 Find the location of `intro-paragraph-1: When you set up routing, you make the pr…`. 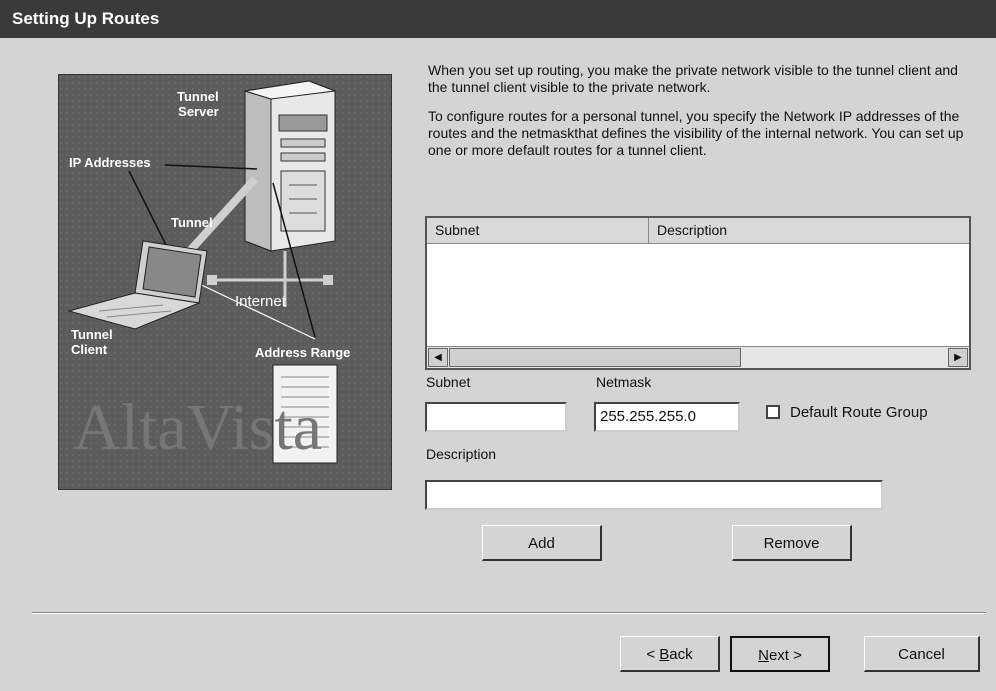

intro-paragraph-1: When you set up routing, you make the pr… is located at coordinates (693, 78).